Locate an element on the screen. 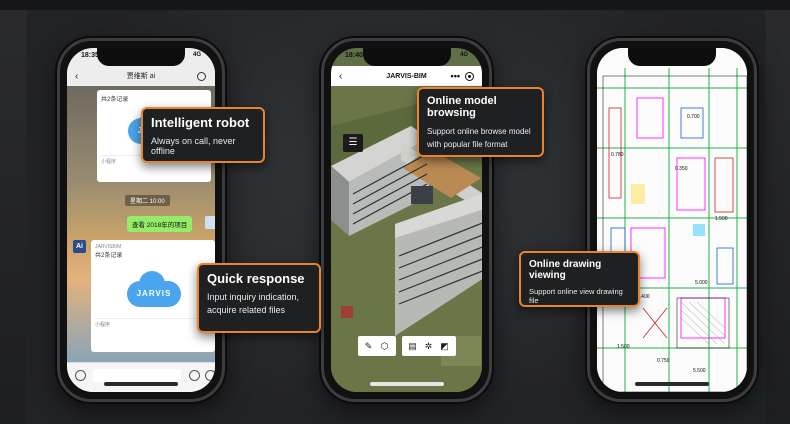  user-message-bubble: 查看 2018年的项目 is located at coordinates (160, 224).